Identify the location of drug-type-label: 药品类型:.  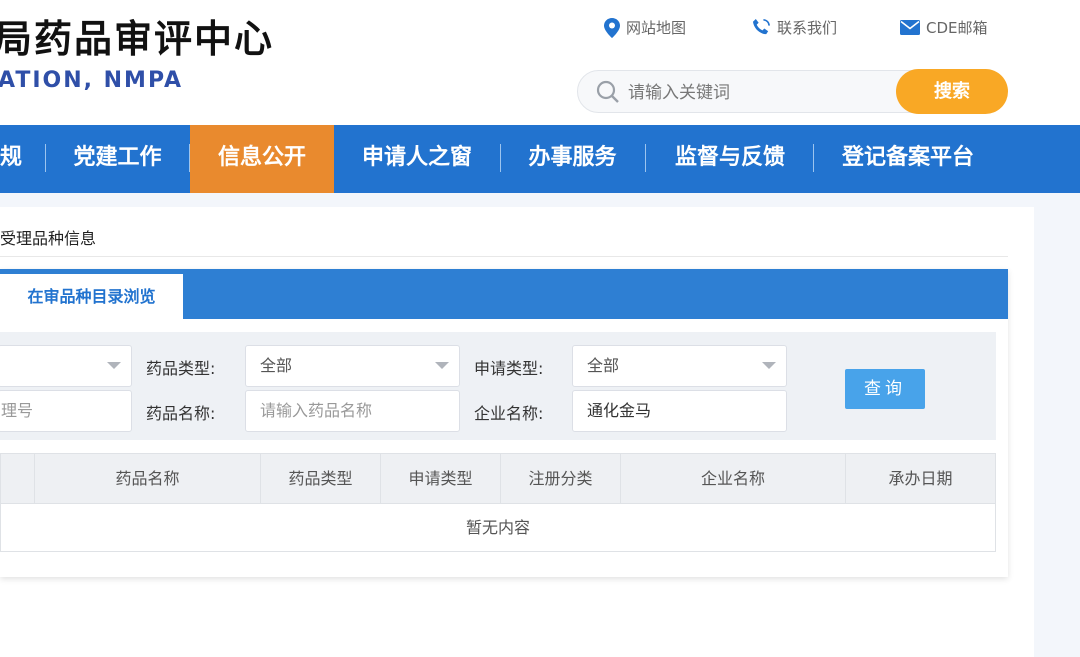
(181, 368).